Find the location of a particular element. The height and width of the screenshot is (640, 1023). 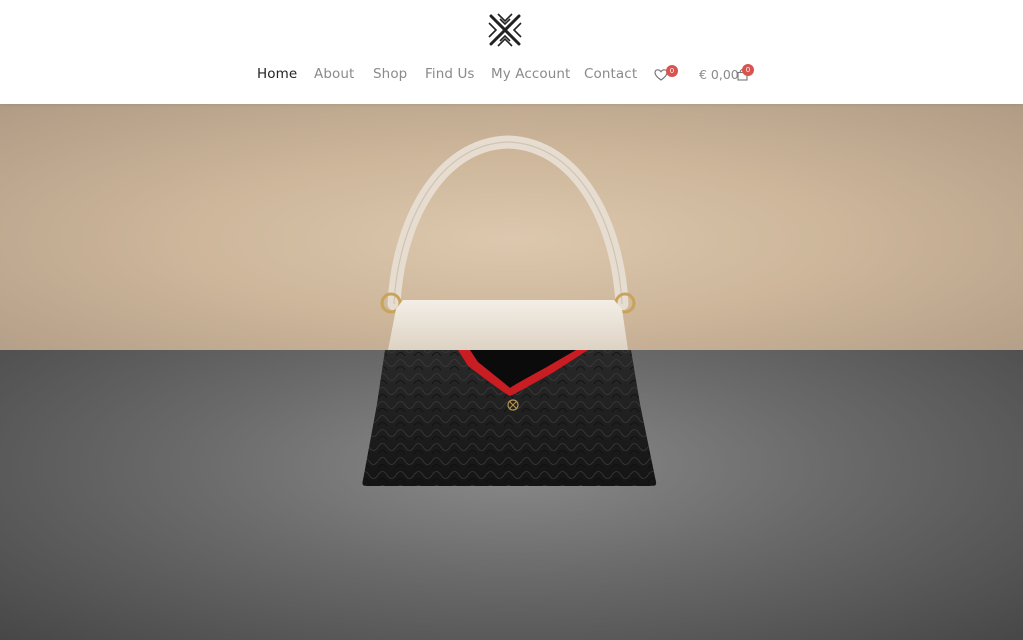

wishlist-count-badge: 0 is located at coordinates (672, 71).